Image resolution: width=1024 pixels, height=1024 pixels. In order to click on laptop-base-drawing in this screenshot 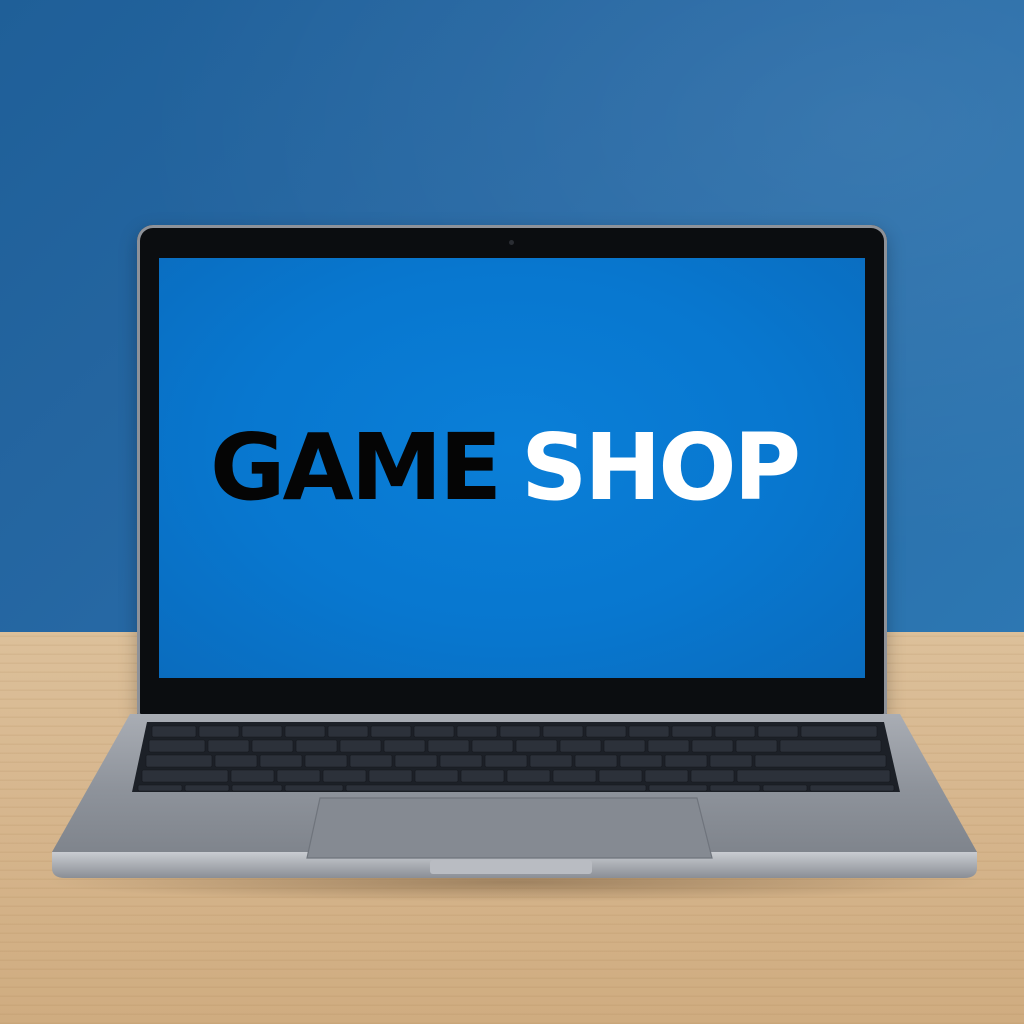, I will do `click(514, 796)`.